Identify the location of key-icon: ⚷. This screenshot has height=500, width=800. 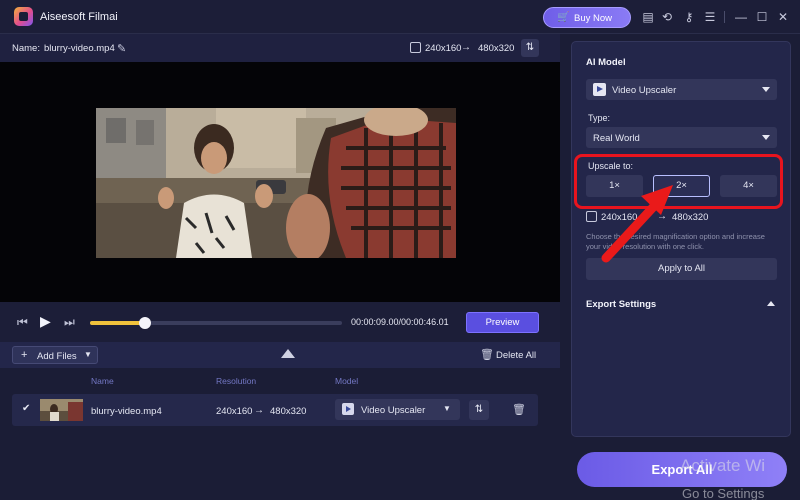
(689, 17).